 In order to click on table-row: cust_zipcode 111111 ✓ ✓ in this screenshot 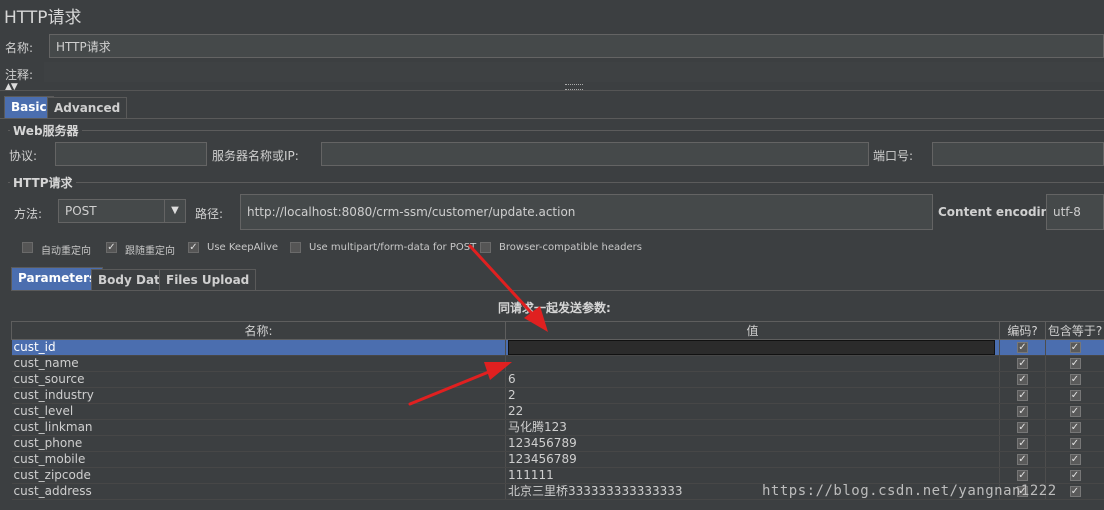, I will do `click(557, 475)`.